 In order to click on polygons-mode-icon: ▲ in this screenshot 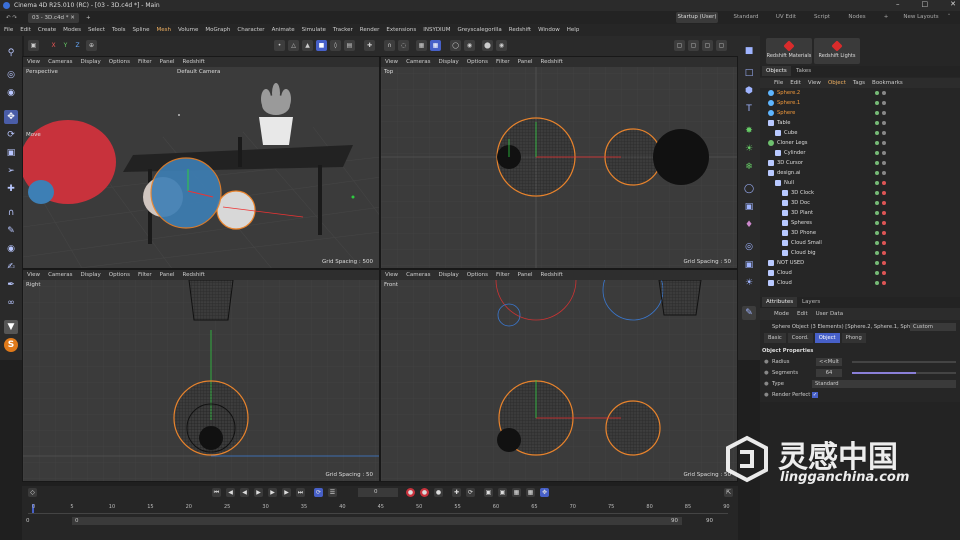, I will do `click(307, 45)`.